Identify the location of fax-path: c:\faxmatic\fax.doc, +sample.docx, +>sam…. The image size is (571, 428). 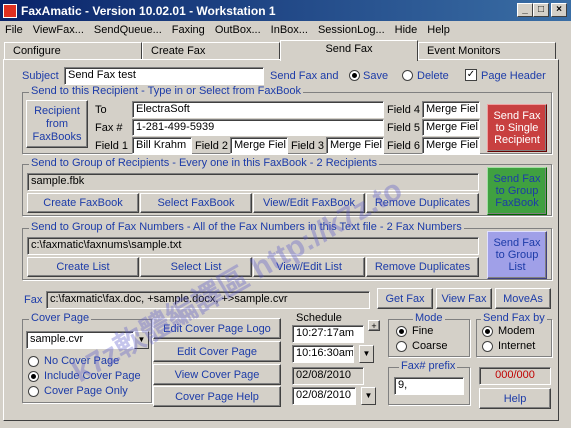
(208, 300).